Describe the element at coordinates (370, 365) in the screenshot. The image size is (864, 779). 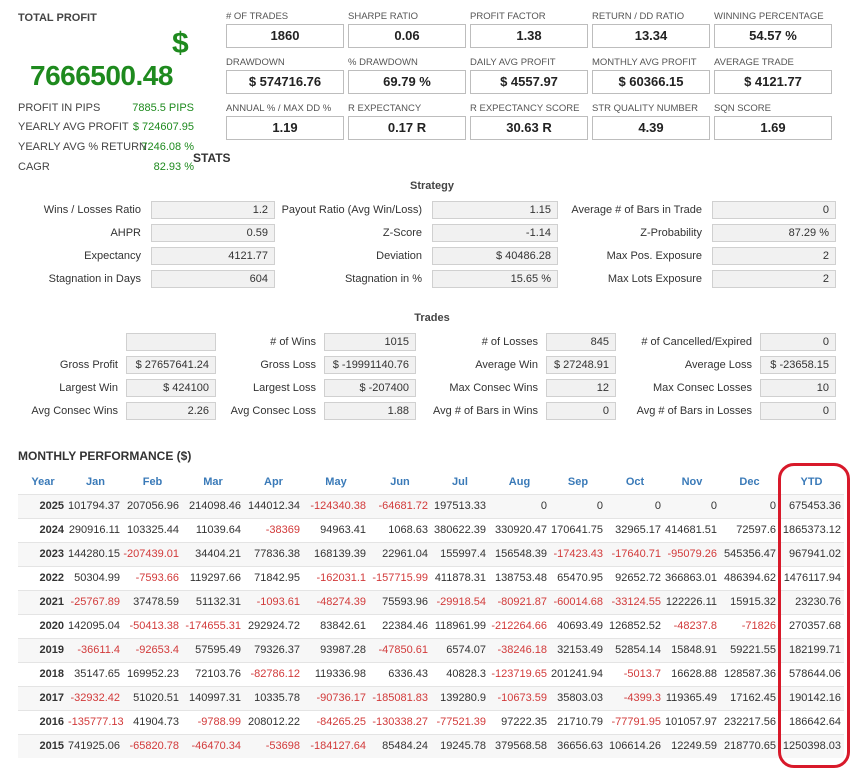
I see `trades-value: $ -19991140.76` at that location.